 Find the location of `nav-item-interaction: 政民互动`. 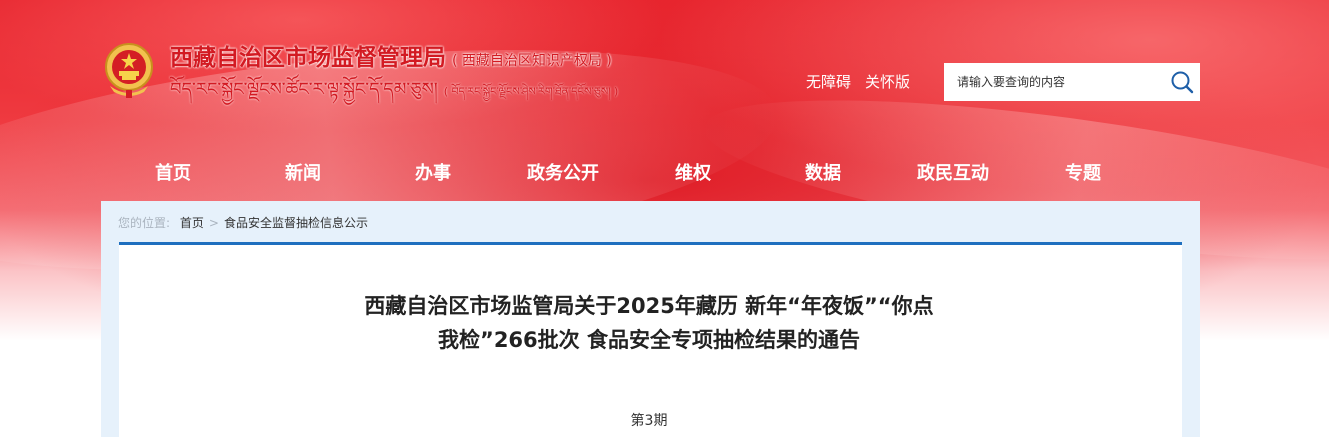

nav-item-interaction: 政民互动 is located at coordinates (953, 174).